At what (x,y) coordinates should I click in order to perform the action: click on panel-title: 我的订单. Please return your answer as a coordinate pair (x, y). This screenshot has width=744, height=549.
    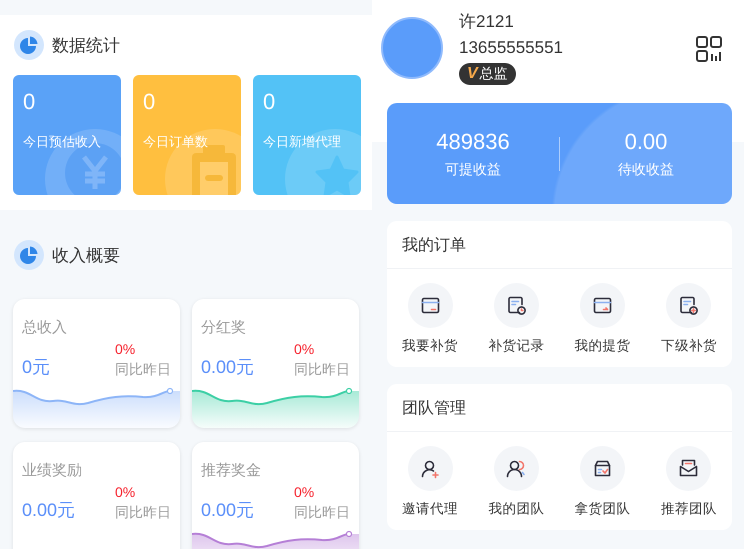
    Looking at the image, I should click on (559, 245).